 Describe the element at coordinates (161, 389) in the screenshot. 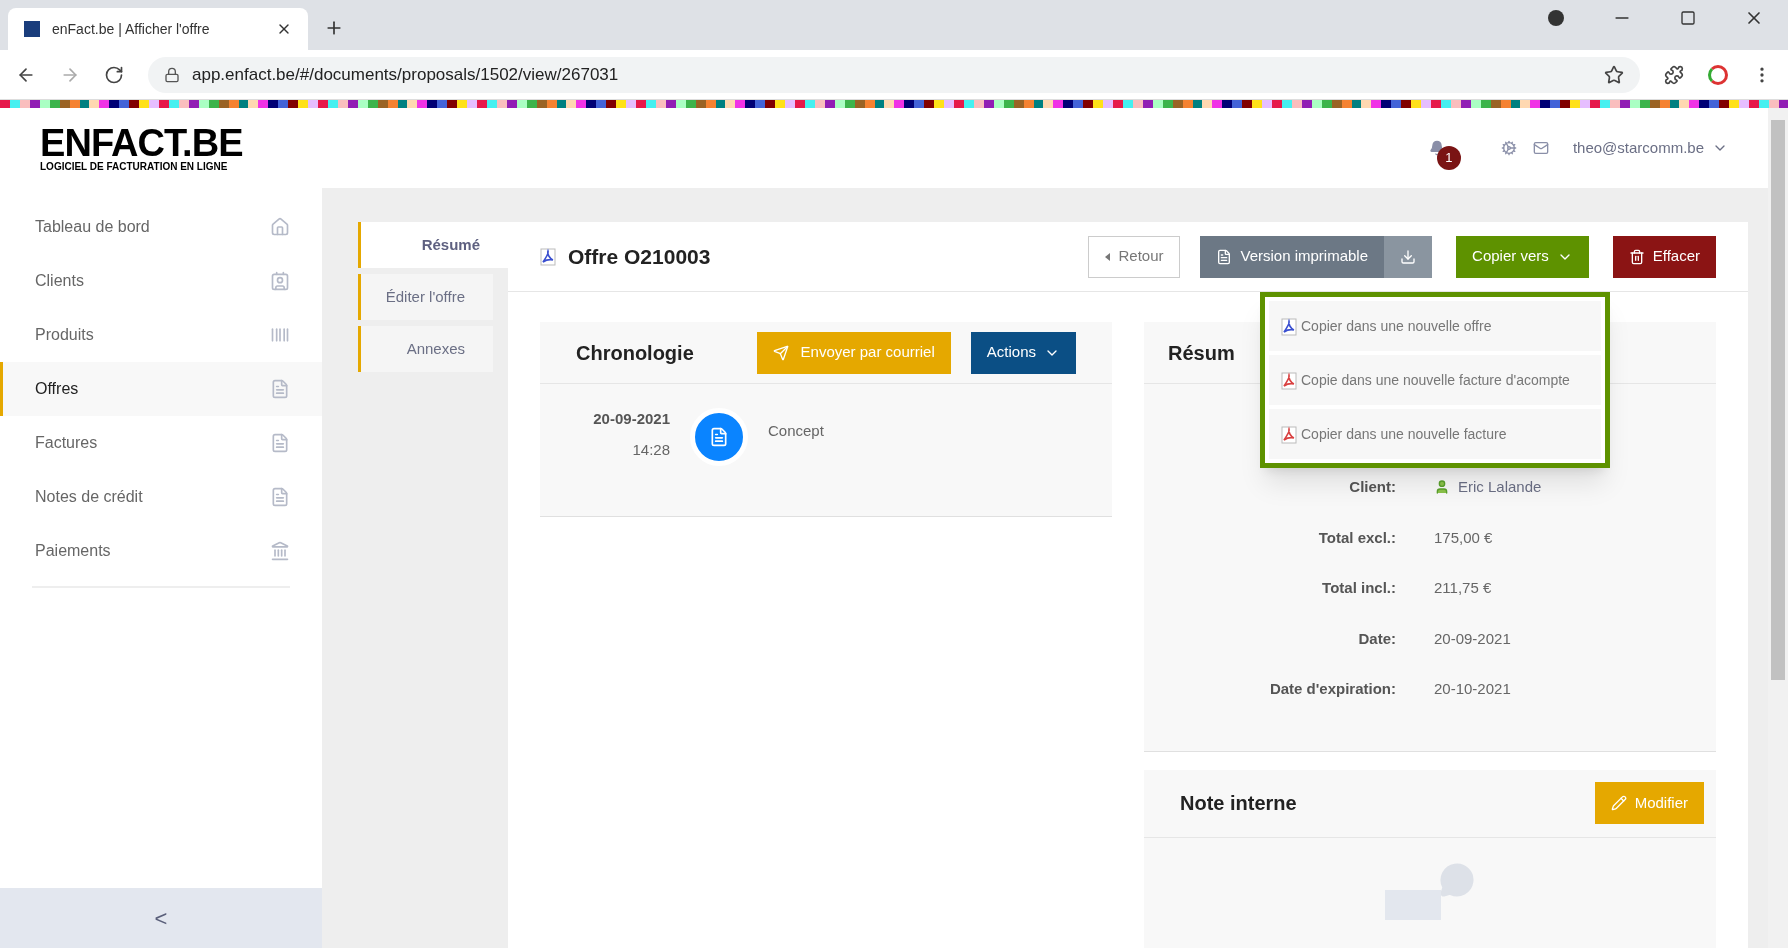

I see `sidebar-item: Offres` at that location.